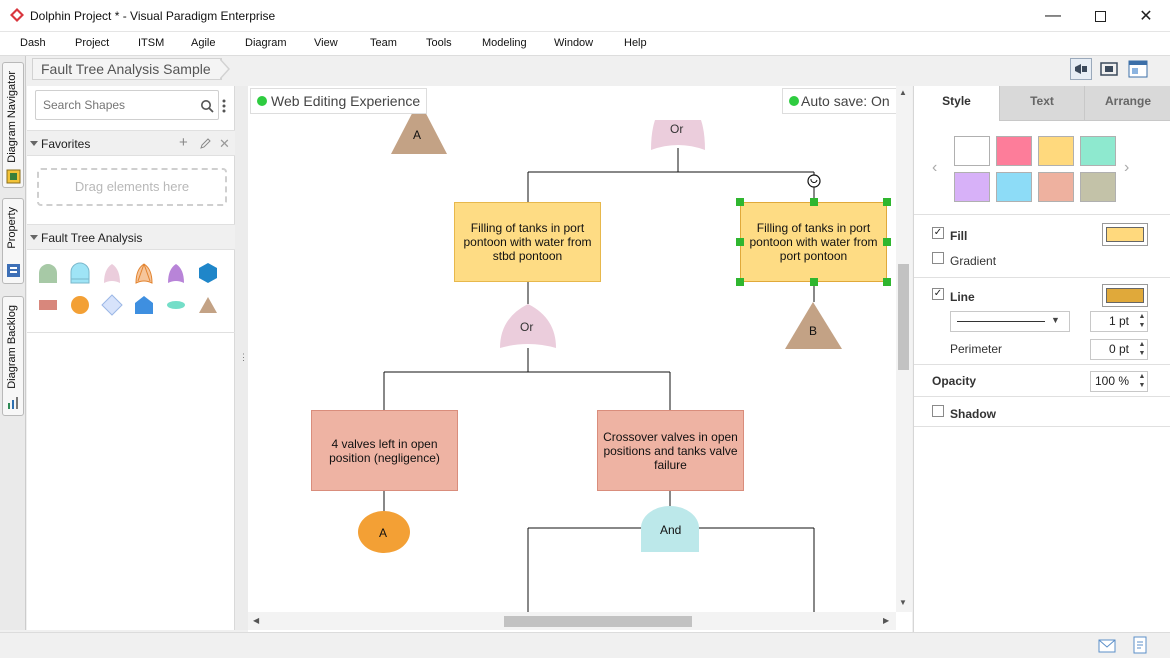  What do you see at coordinates (266, 43) in the screenshot?
I see `menu-diagram: Diagram` at bounding box center [266, 43].